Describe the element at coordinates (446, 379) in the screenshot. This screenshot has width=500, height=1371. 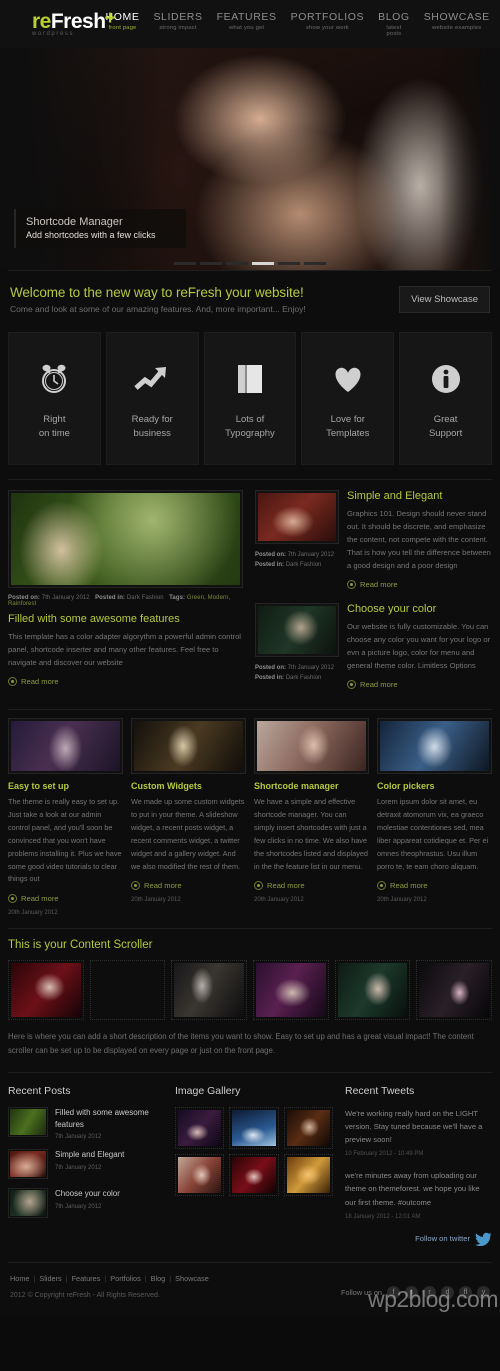
I see `info-circle-icon` at that location.